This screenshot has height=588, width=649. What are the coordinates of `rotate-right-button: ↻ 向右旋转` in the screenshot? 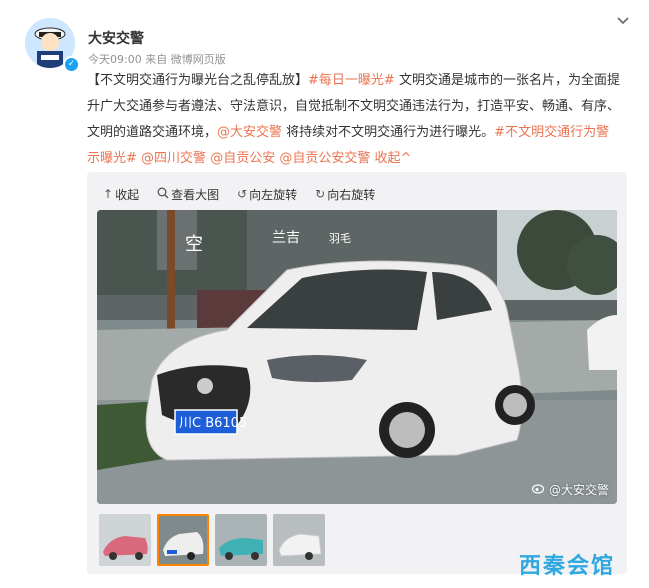 It's located at (345, 194).